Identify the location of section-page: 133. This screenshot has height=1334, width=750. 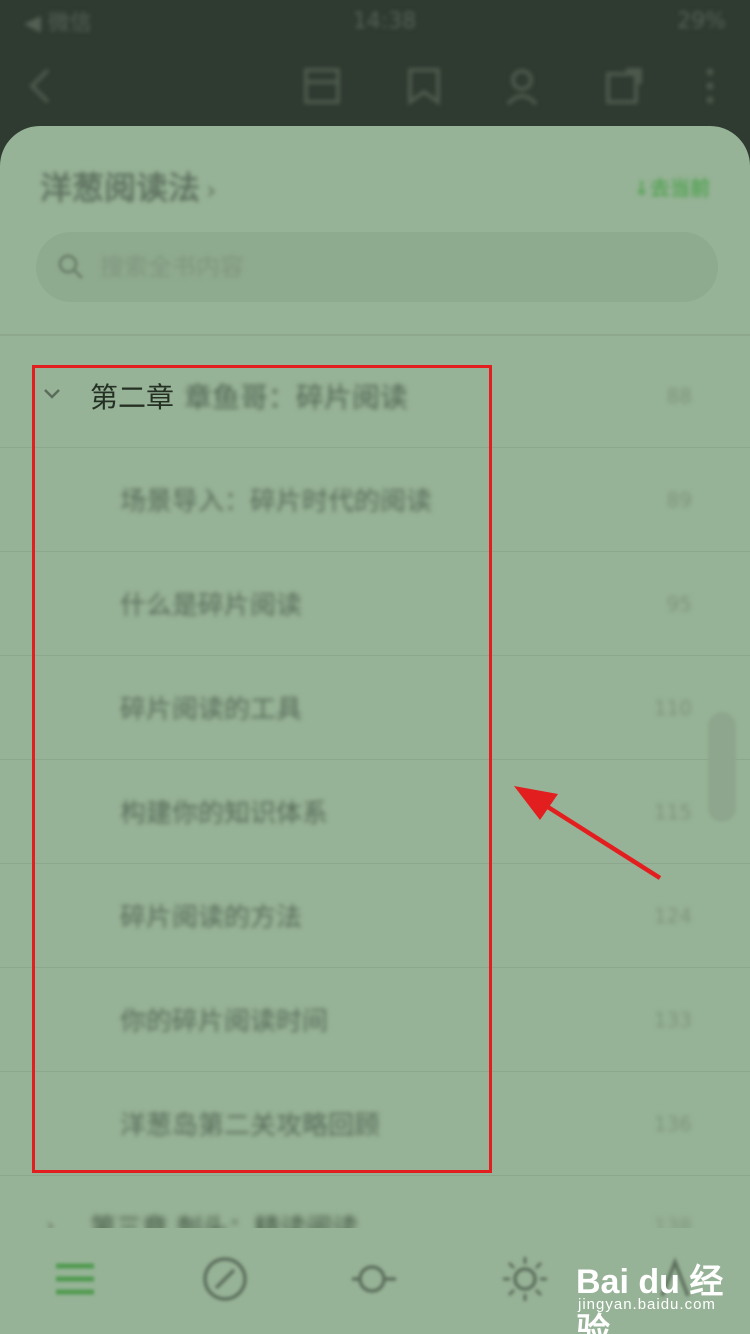
(672, 1019).